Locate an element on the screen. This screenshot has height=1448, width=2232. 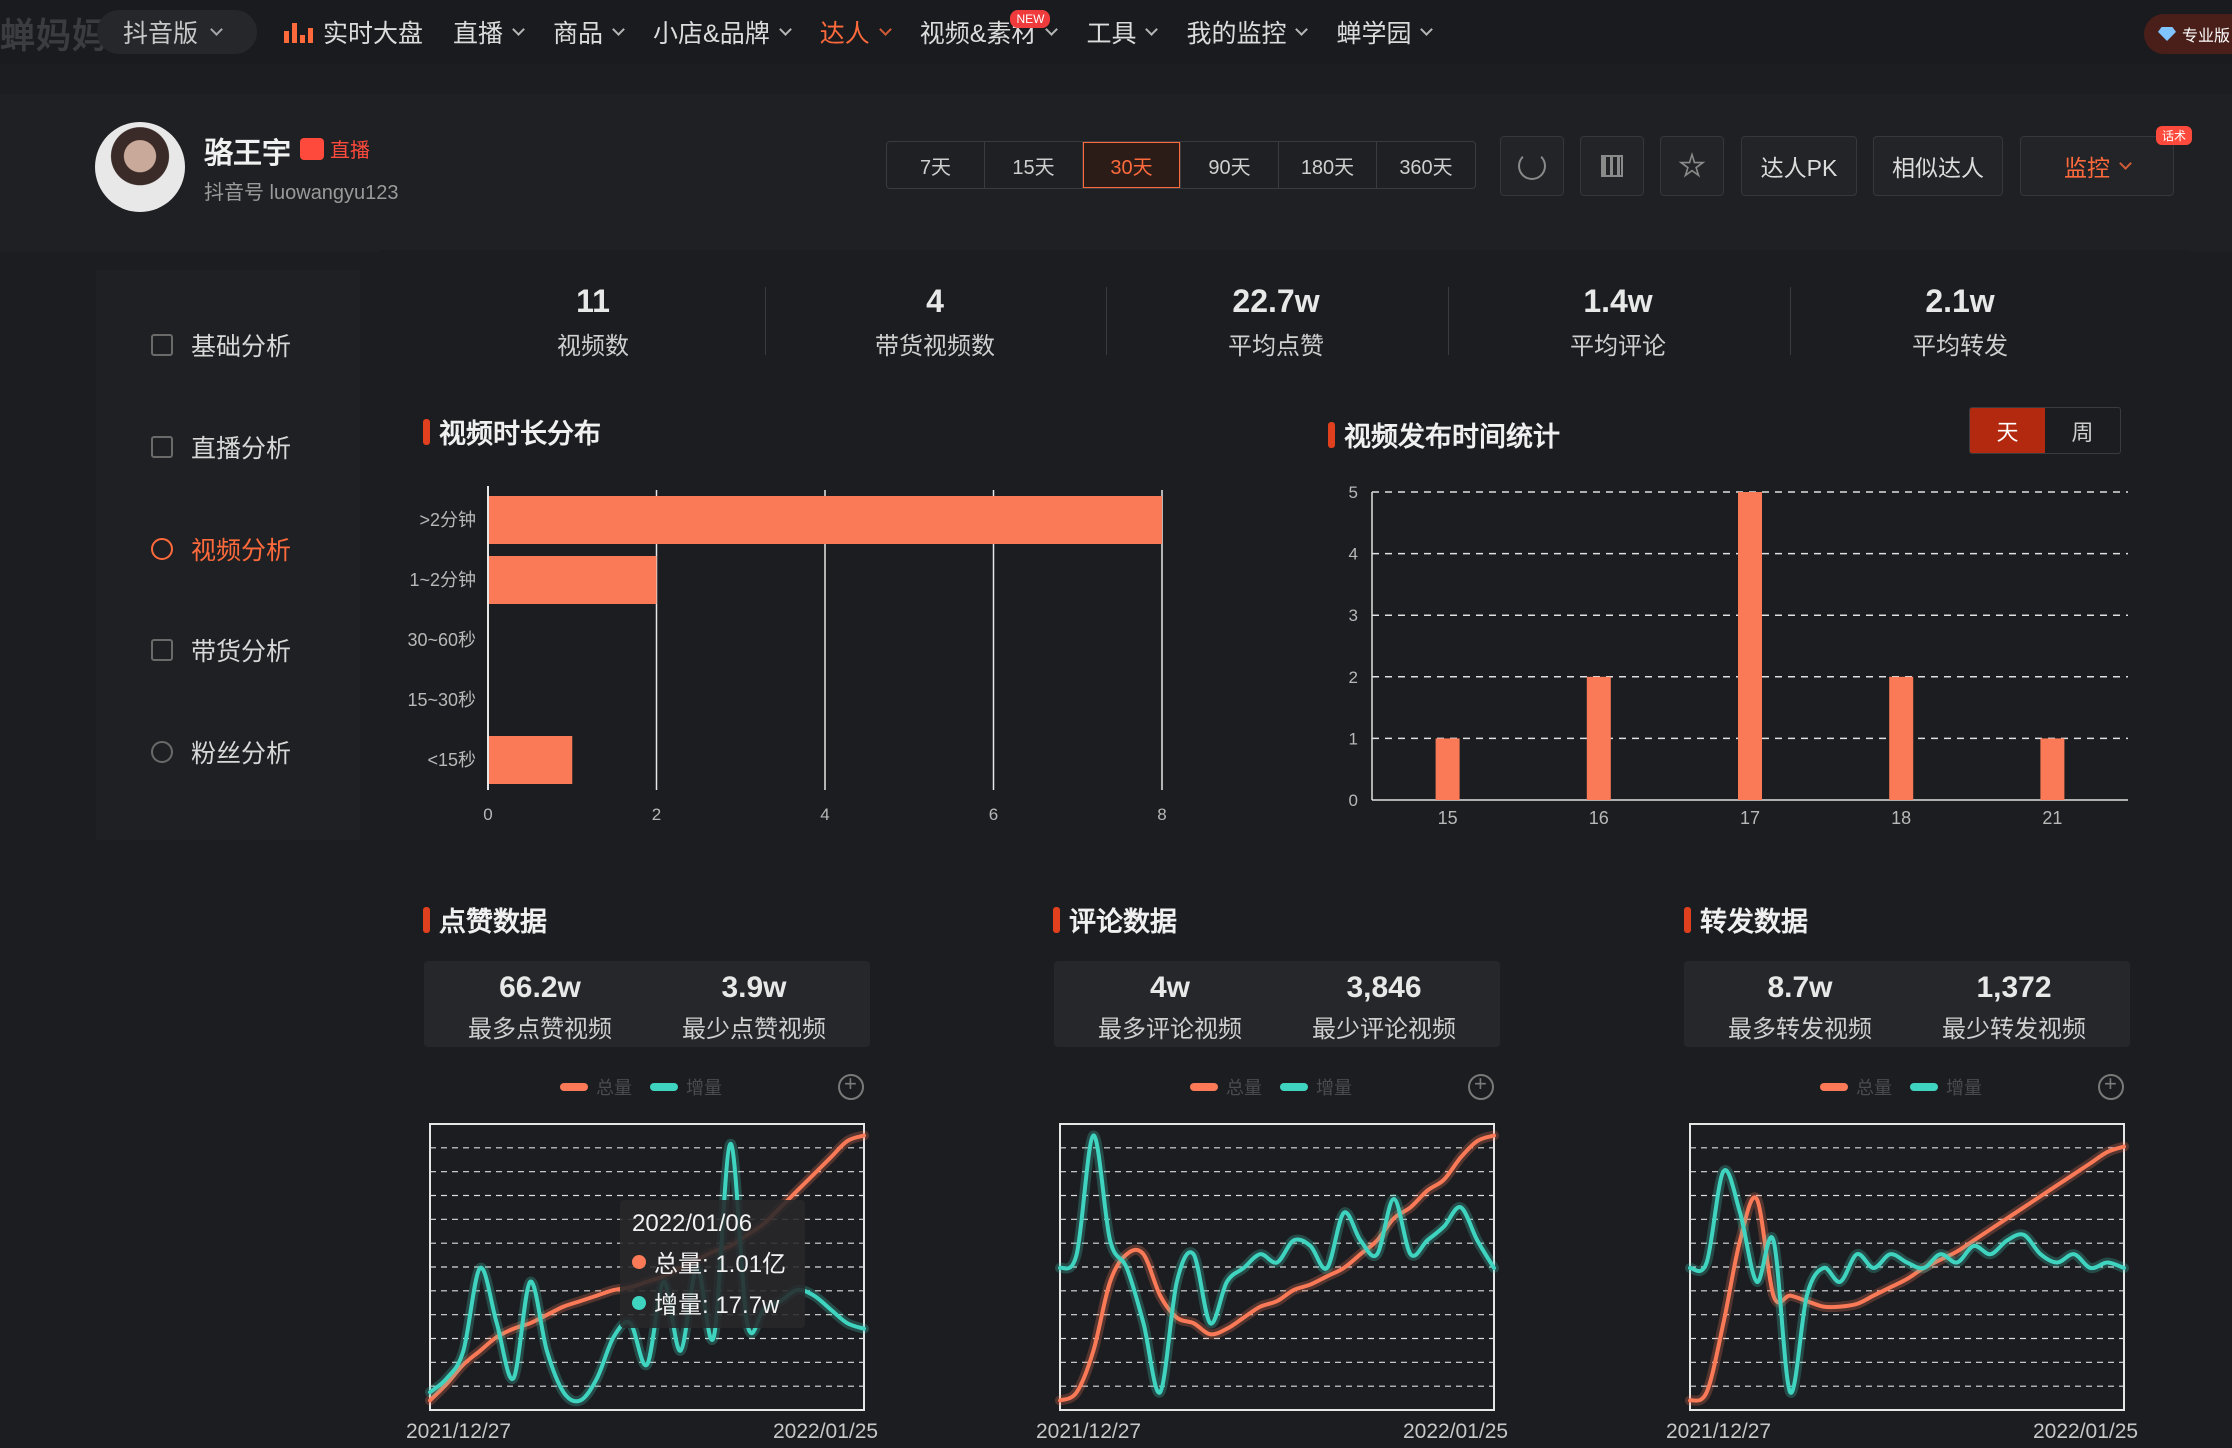
sidebar-item-basic: 基础分析 is located at coordinates (221, 345).